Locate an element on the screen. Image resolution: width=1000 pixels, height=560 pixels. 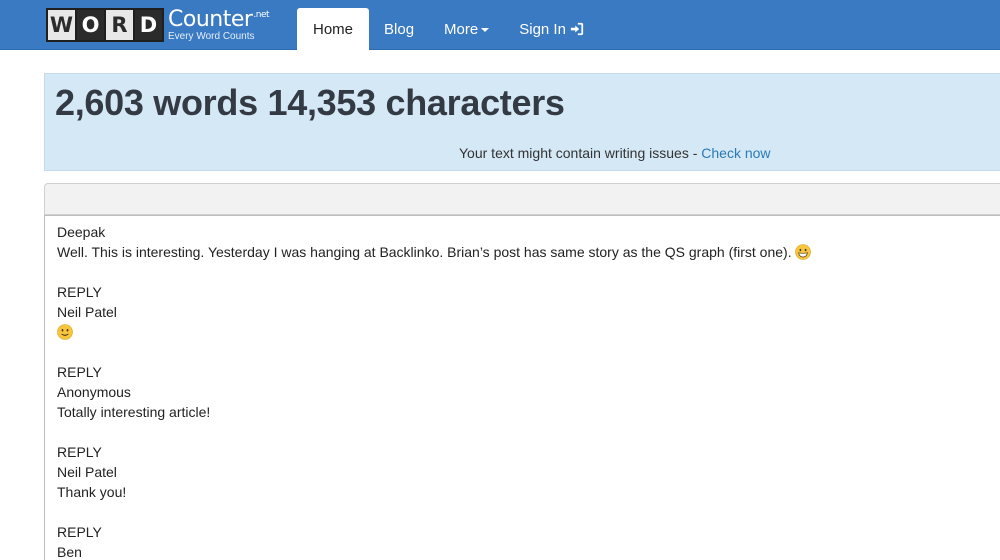
logo-tagline: Every Word Counts is located at coordinates (211, 36).